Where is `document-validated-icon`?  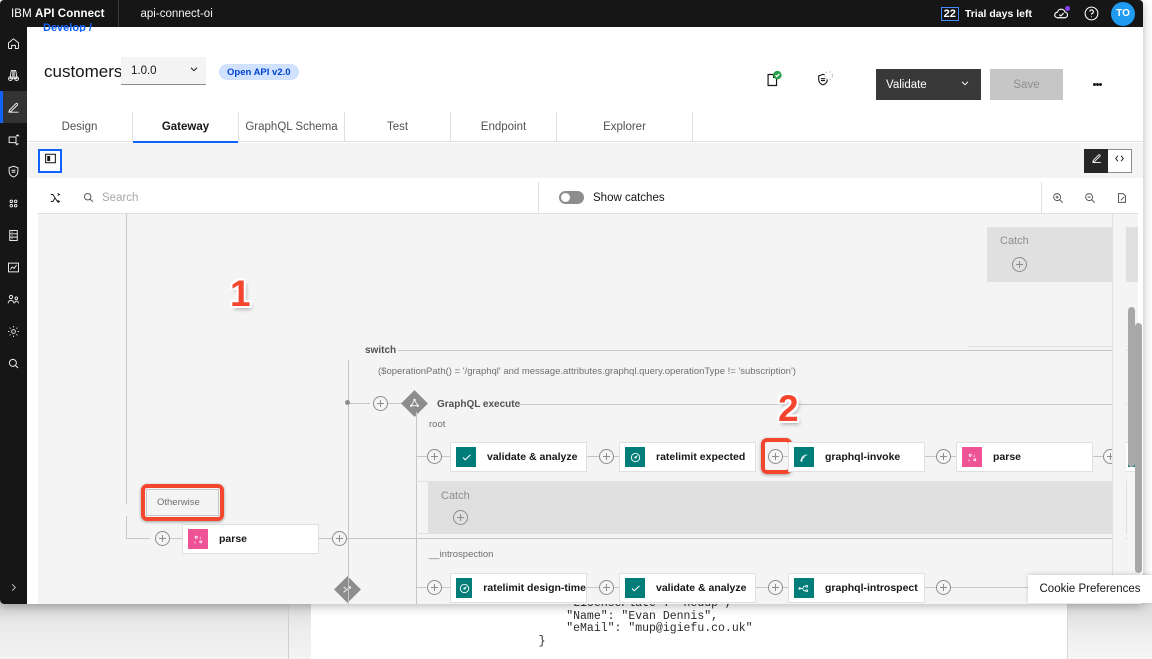 document-validated-icon is located at coordinates (776, 82).